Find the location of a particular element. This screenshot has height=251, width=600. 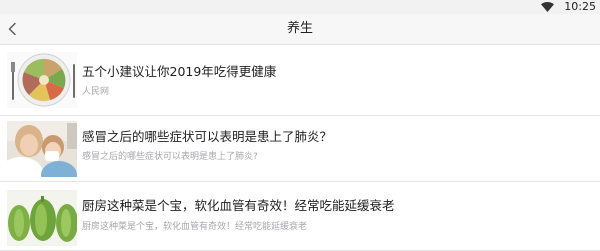

article-title: 厨房这种菜是个宝，软化血管有奇效！经常吃能延缓衰老 is located at coordinates (238, 205).